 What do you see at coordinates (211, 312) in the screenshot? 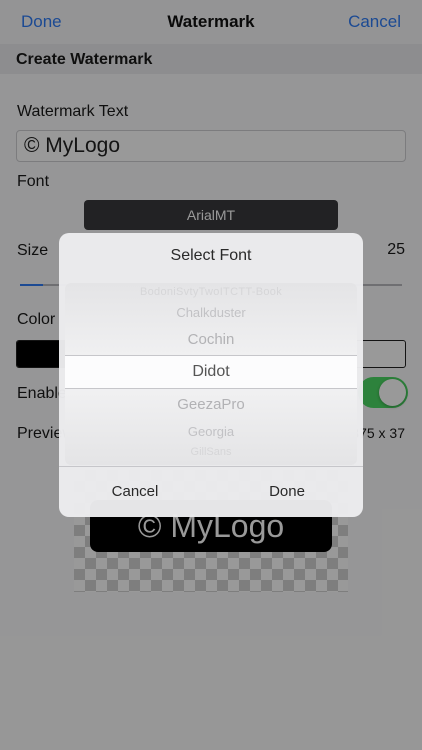
I see `picker-row: Chalkduster` at bounding box center [211, 312].